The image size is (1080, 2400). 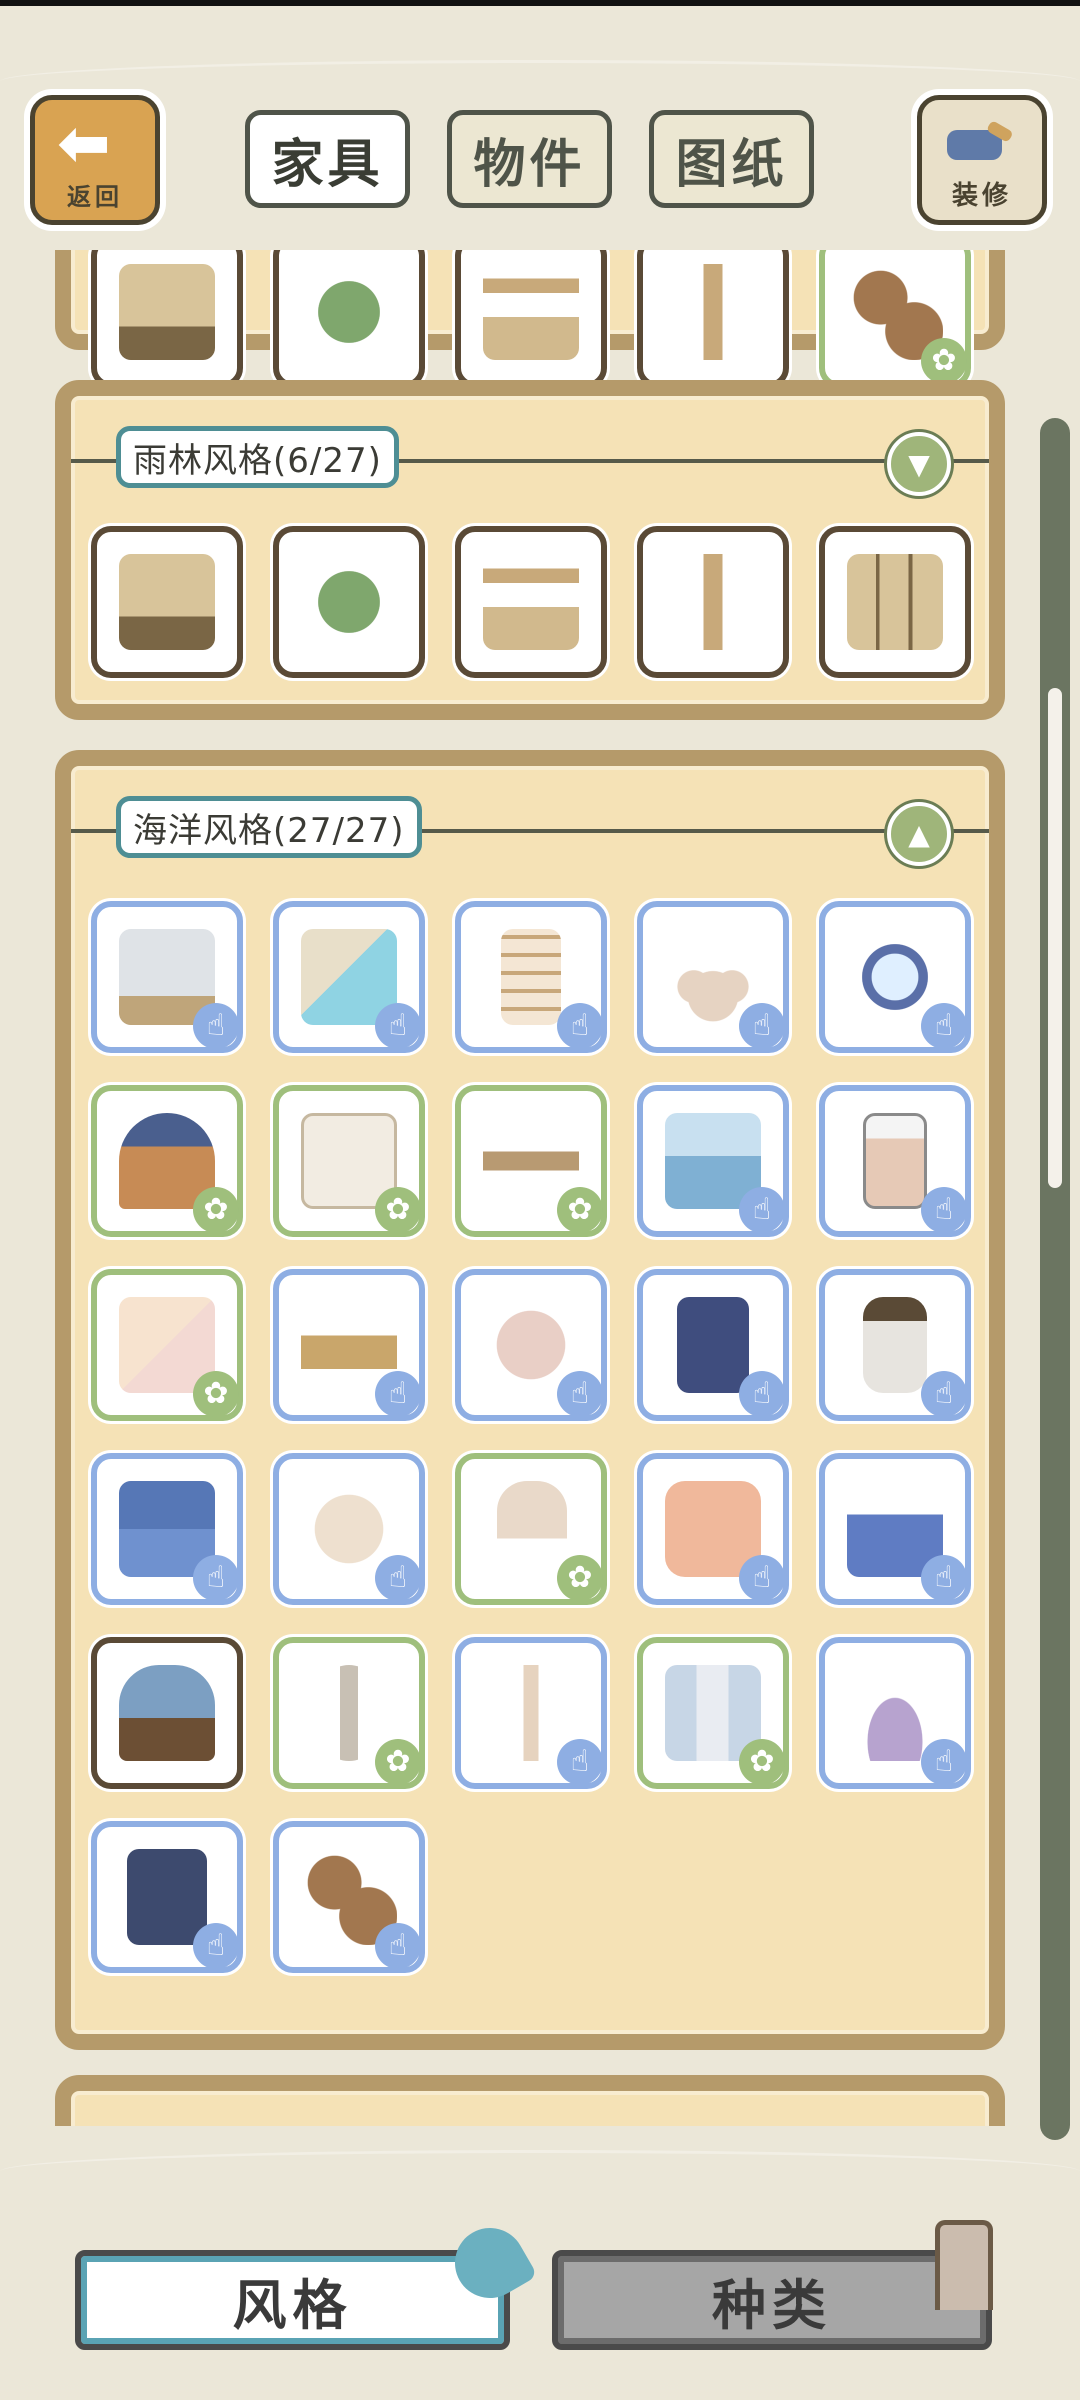 I want to click on arrow-left-icon: ⬅, so click(x=84, y=144).